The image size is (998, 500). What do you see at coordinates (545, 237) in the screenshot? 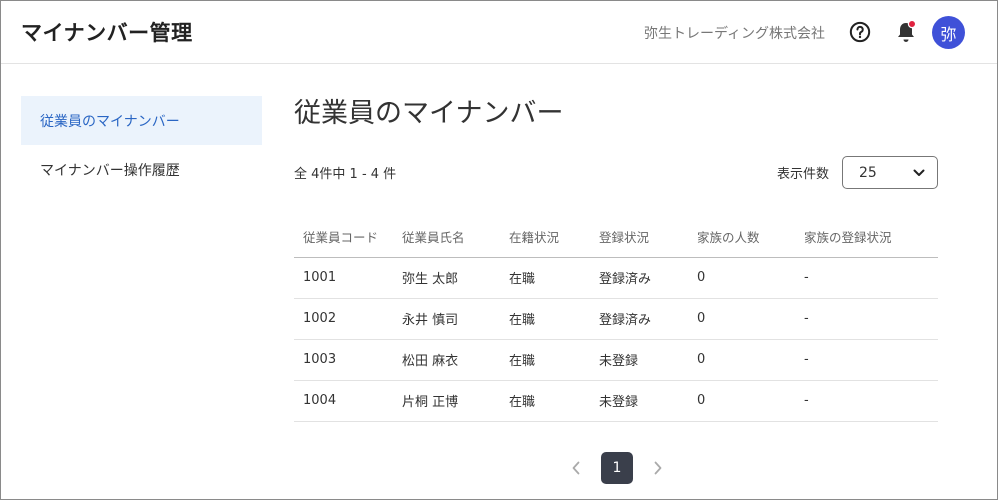
I see `column-header: 在籍状況` at bounding box center [545, 237].